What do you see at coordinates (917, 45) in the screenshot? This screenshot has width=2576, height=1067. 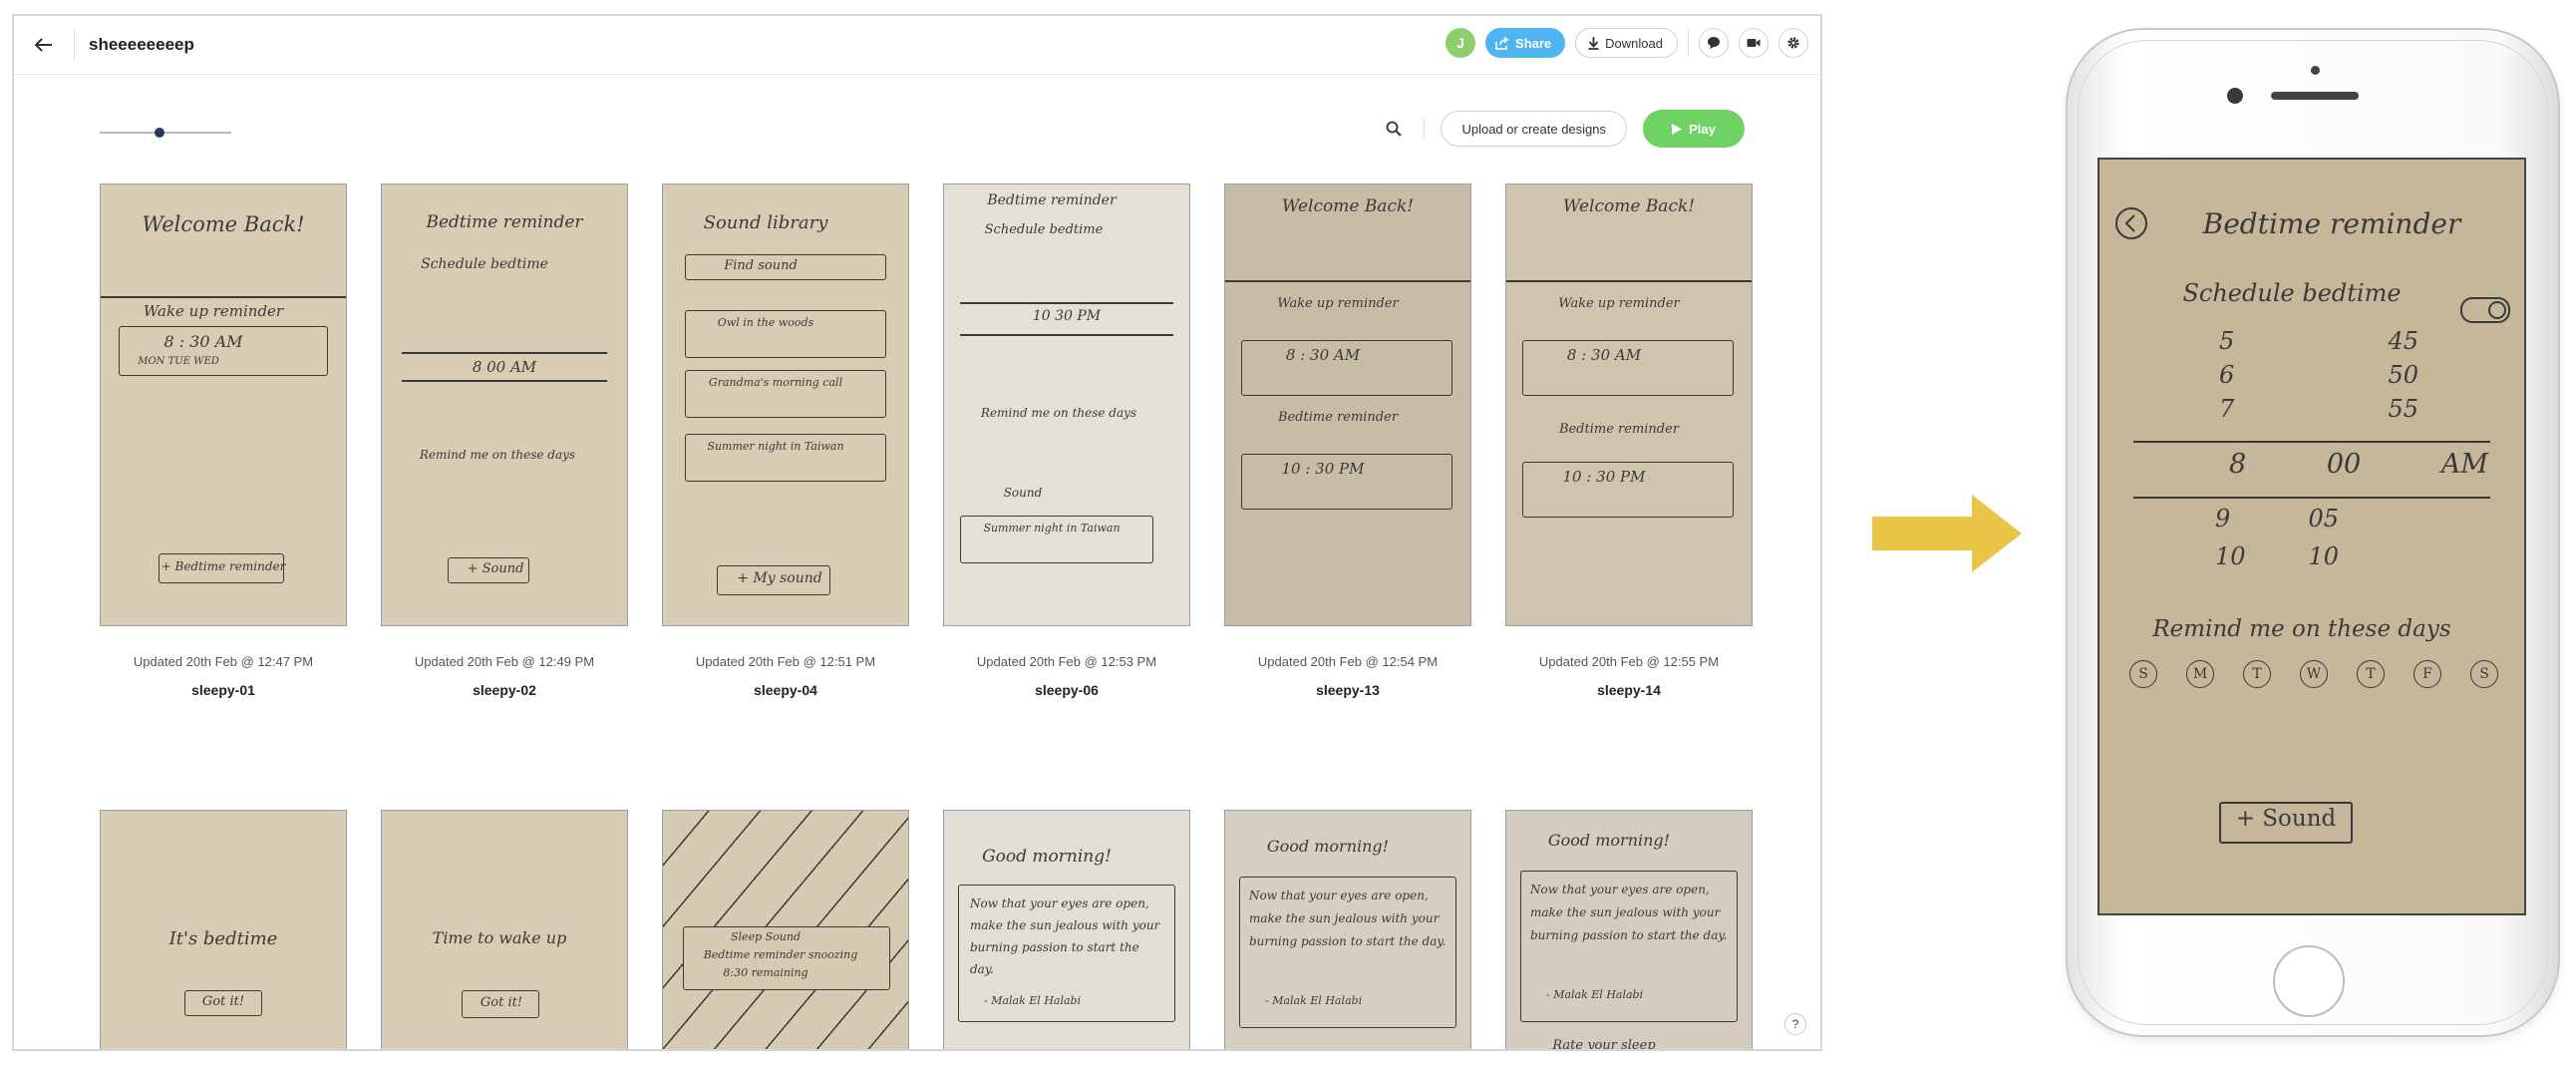 I see `top-bar: sheeeeeeeep J Share Download` at bounding box center [917, 45].